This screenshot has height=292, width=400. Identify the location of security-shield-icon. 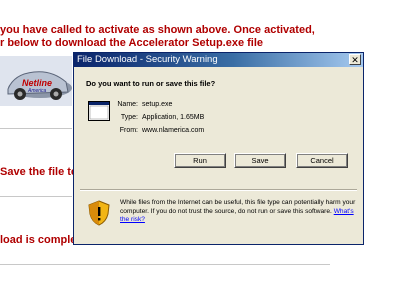
(99, 213).